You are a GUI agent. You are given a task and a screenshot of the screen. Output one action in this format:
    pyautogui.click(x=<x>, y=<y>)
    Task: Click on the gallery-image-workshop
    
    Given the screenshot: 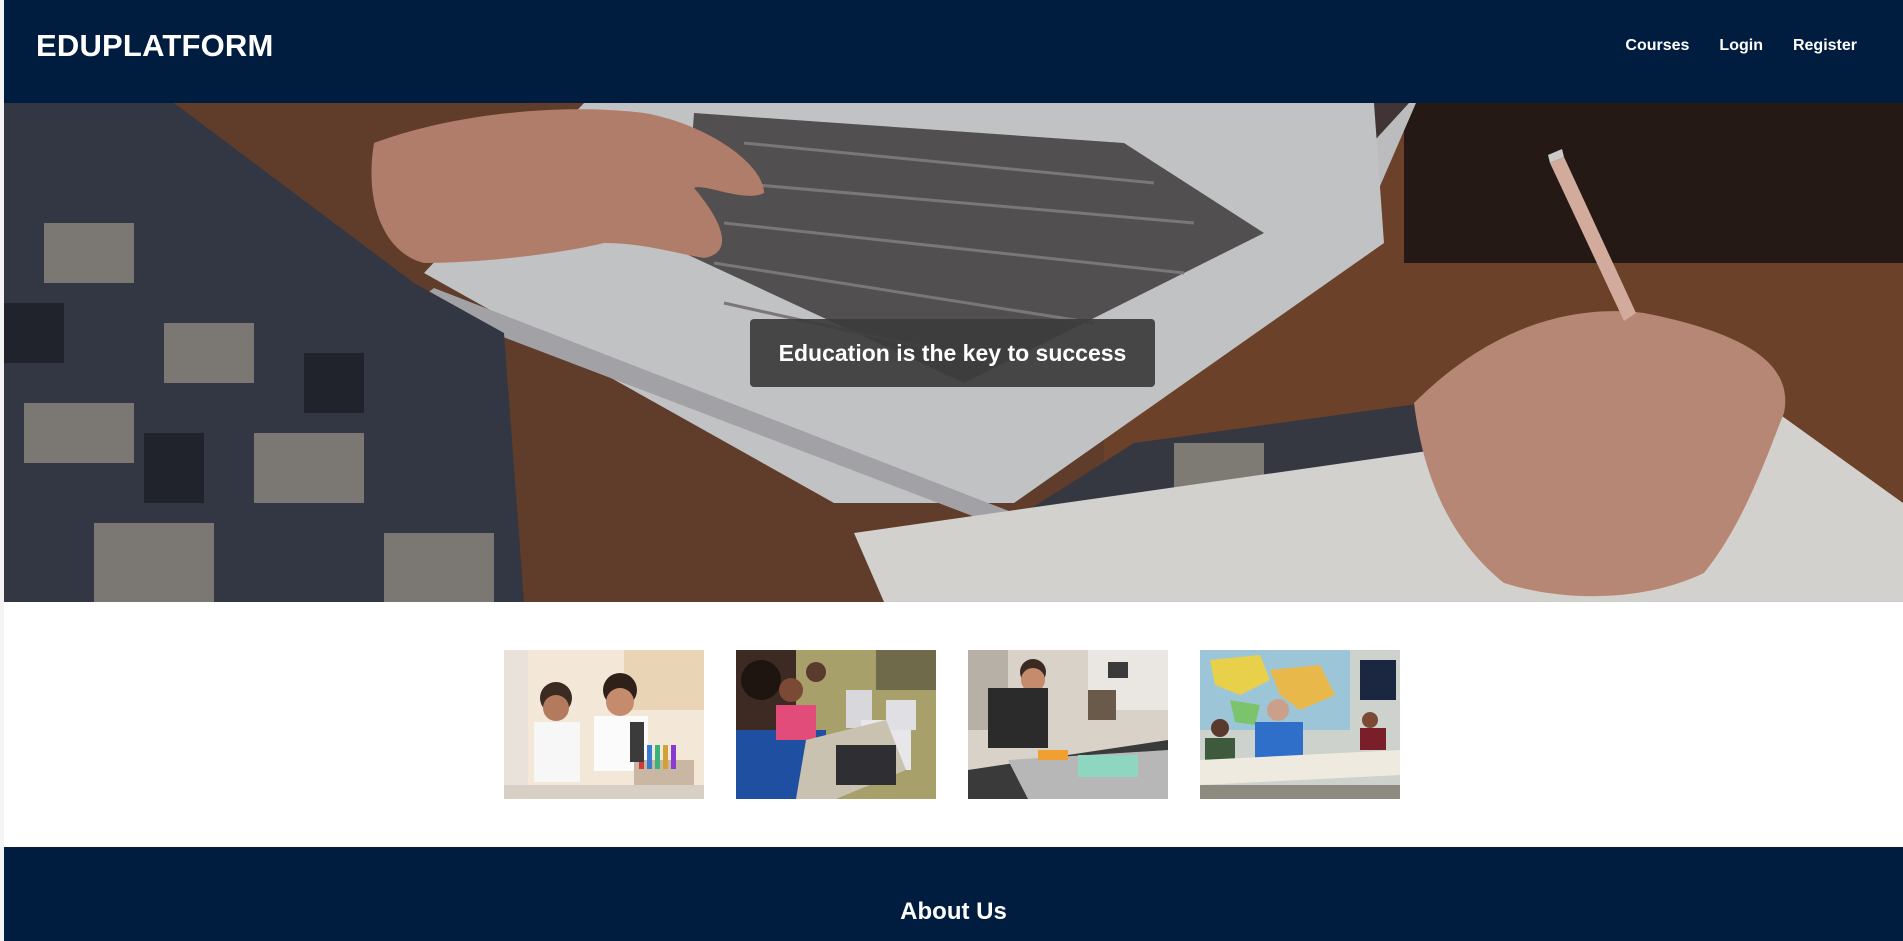 What is the action you would take?
    pyautogui.click(x=1068, y=724)
    